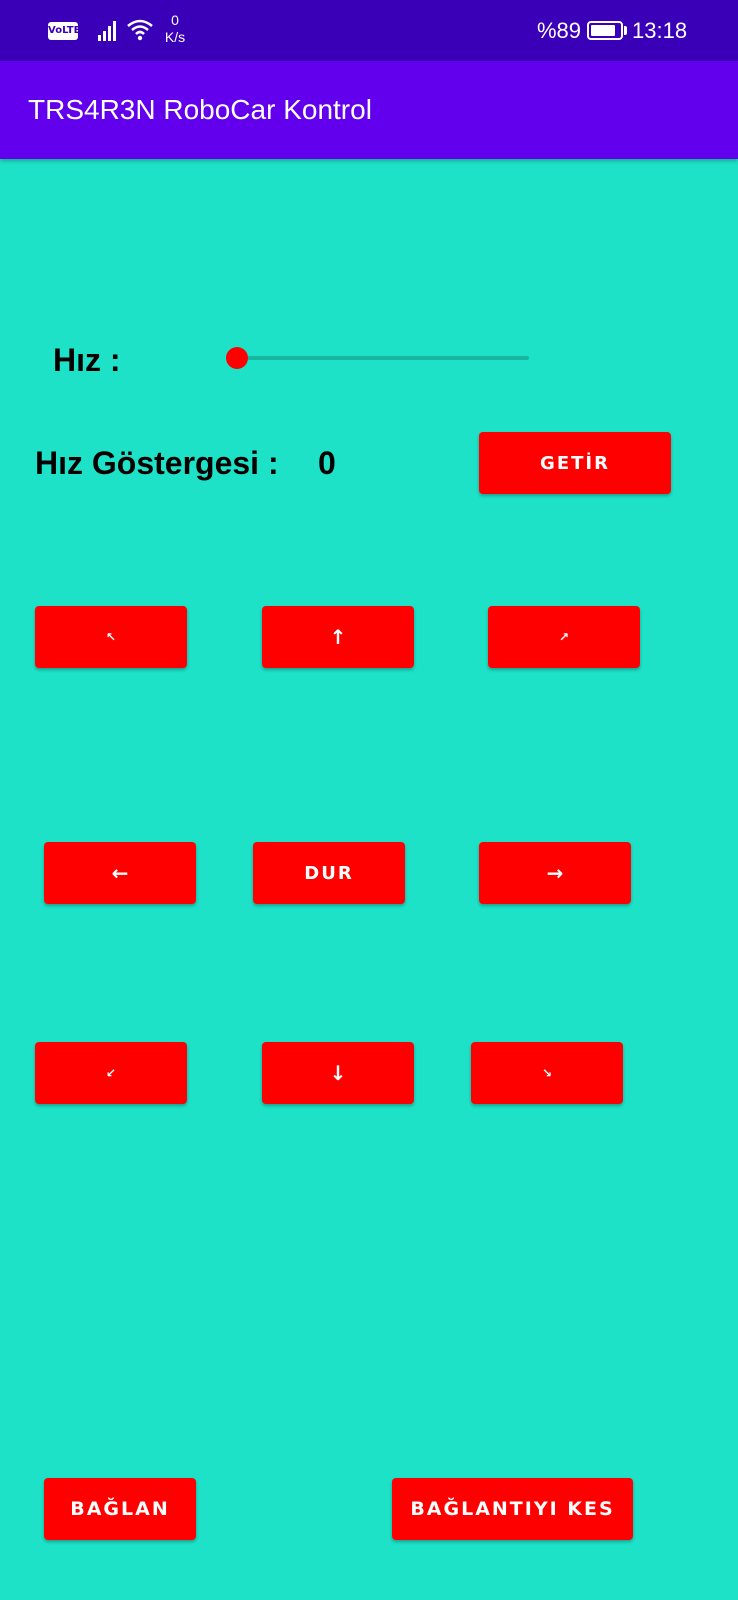 This screenshot has width=738, height=1600. I want to click on stop-button: DUR, so click(329, 873).